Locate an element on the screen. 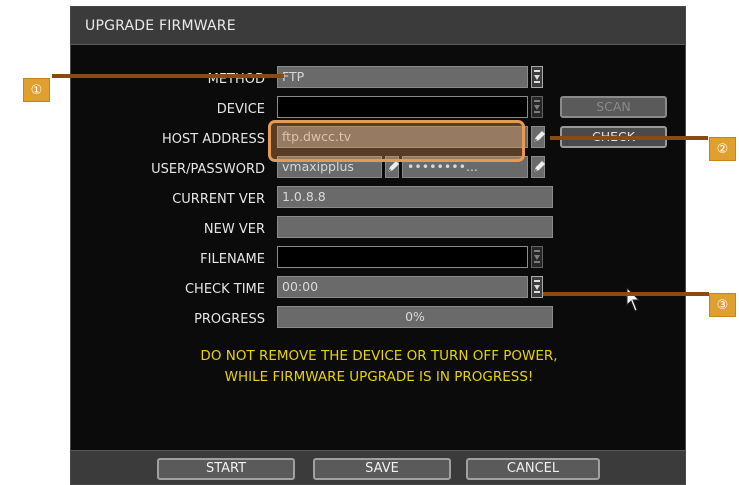  progress-value: 0% is located at coordinates (415, 316).